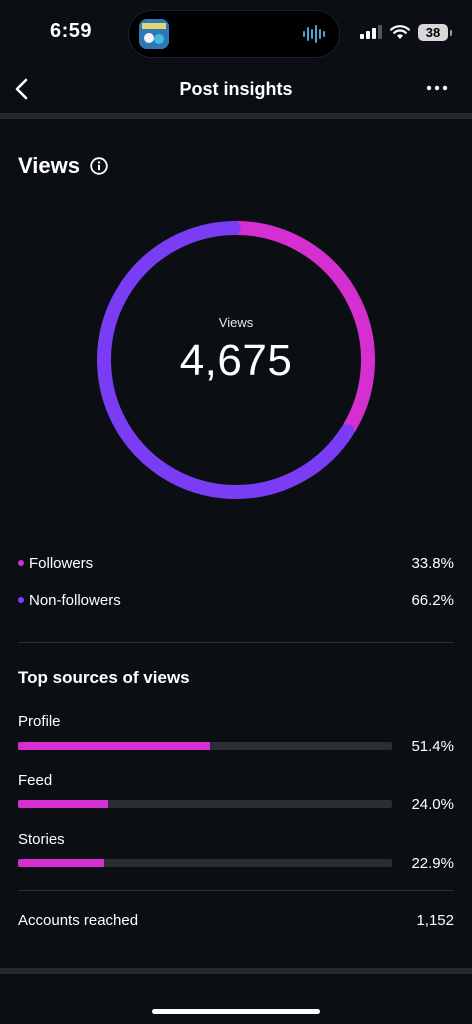 This screenshot has width=472, height=1024. I want to click on accounts-reached-value: 1,152, so click(435, 920).